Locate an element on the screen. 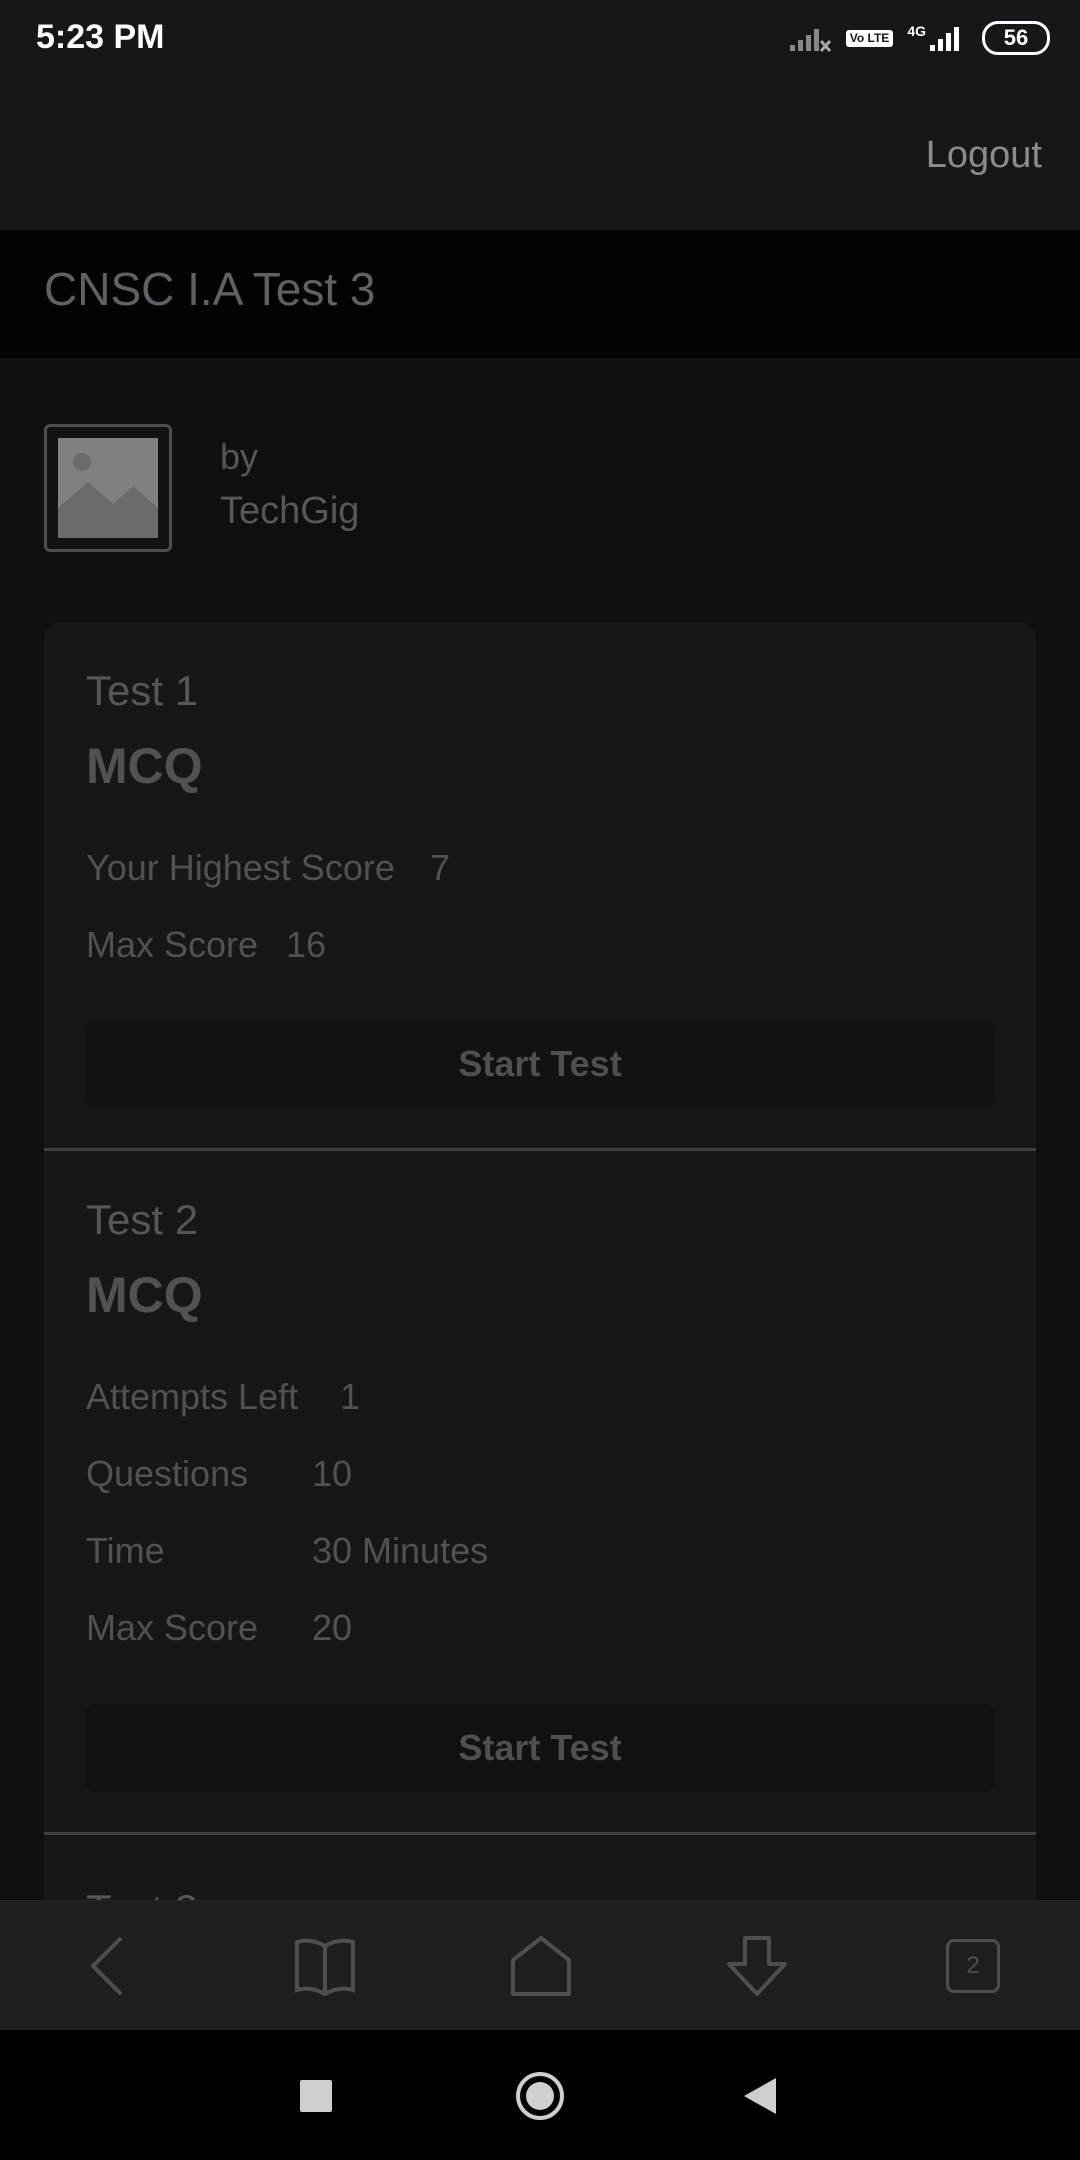 The height and width of the screenshot is (2160, 1080). logout-link: Logout is located at coordinates (984, 155).